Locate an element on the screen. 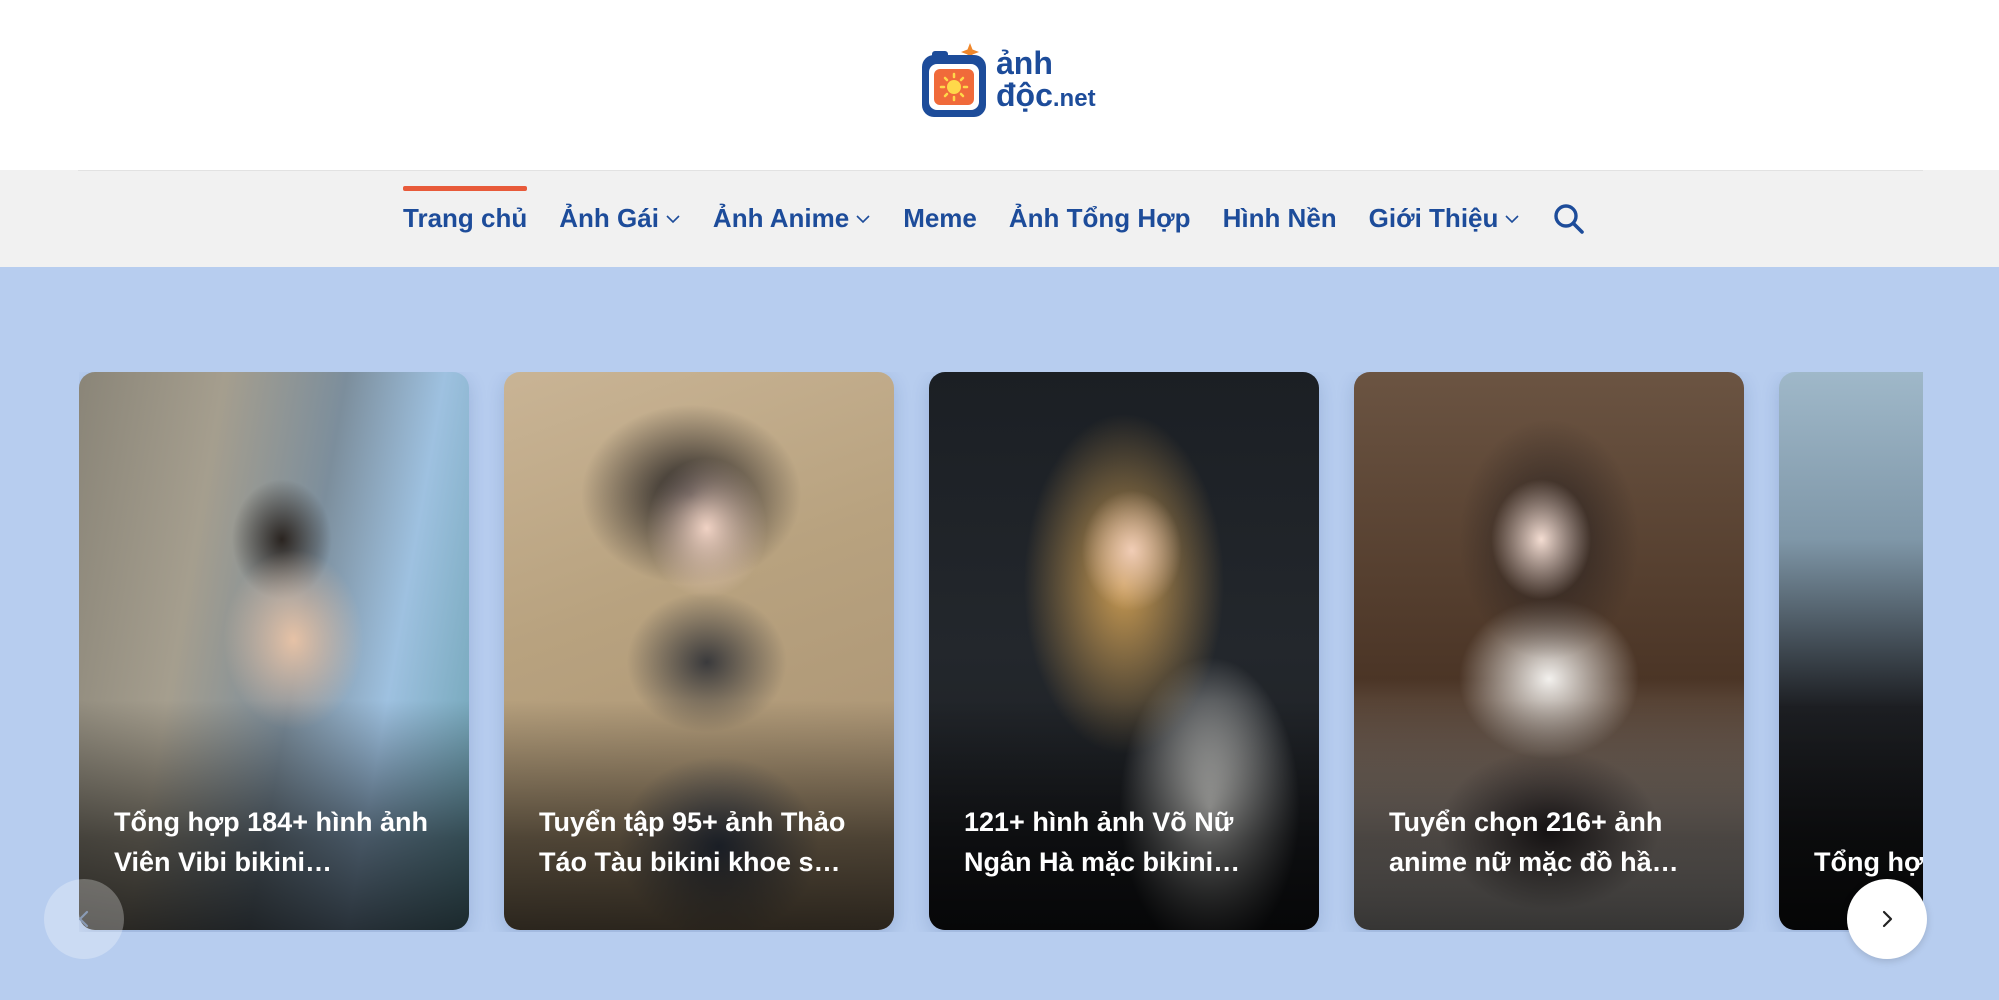 This screenshot has height=1000, width=1999. logo-tld: .net is located at coordinates (1074, 98).